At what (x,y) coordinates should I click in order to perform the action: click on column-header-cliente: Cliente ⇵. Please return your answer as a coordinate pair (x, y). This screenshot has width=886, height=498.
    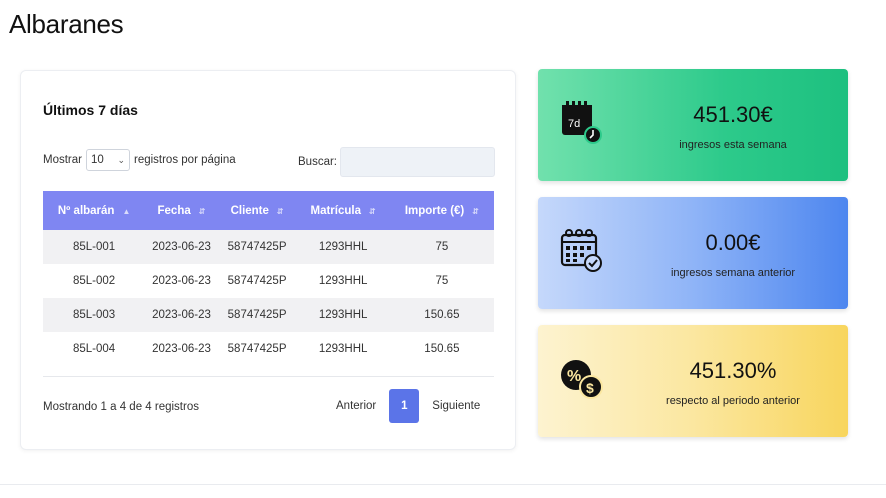
    Looking at the image, I should click on (257, 210).